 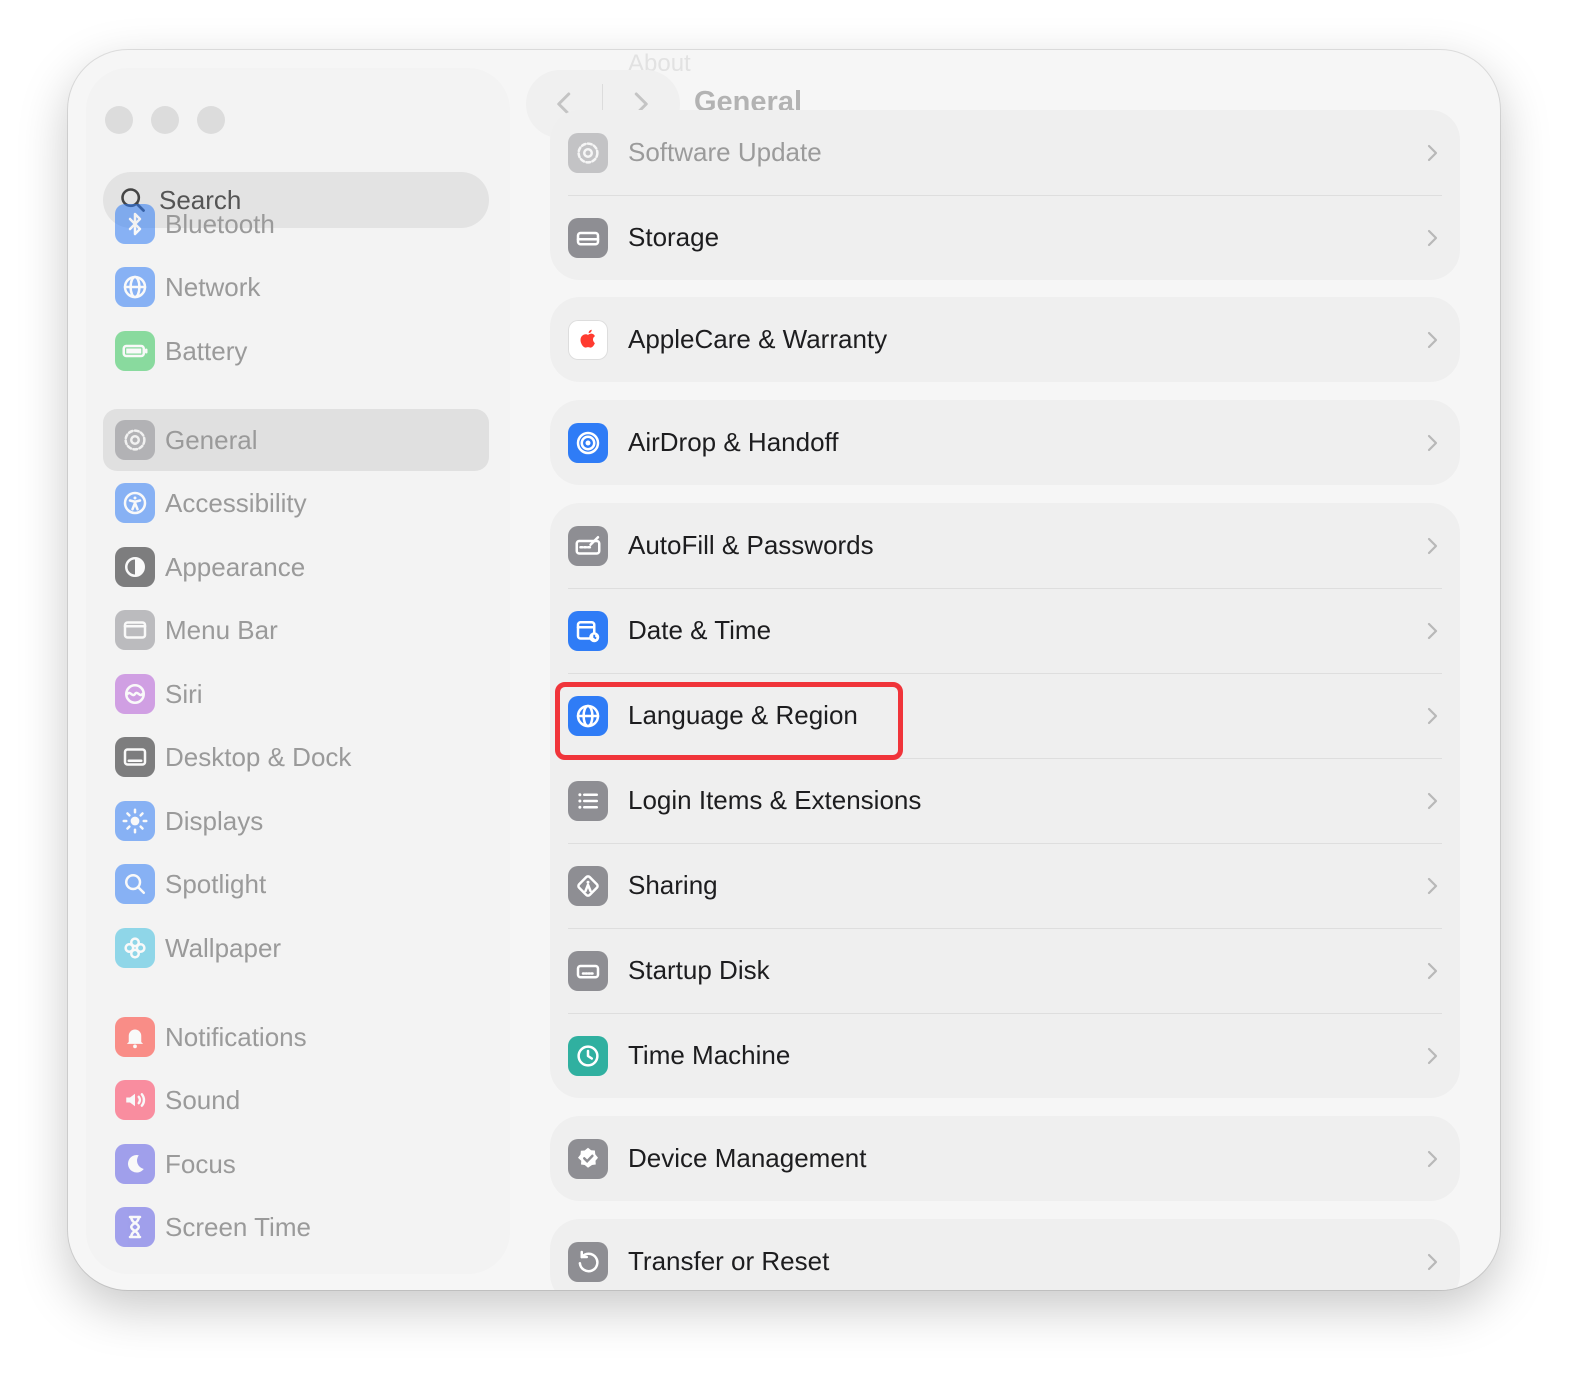 What do you see at coordinates (236, 502) in the screenshot?
I see `sidebar-item-label: Accessibility` at bounding box center [236, 502].